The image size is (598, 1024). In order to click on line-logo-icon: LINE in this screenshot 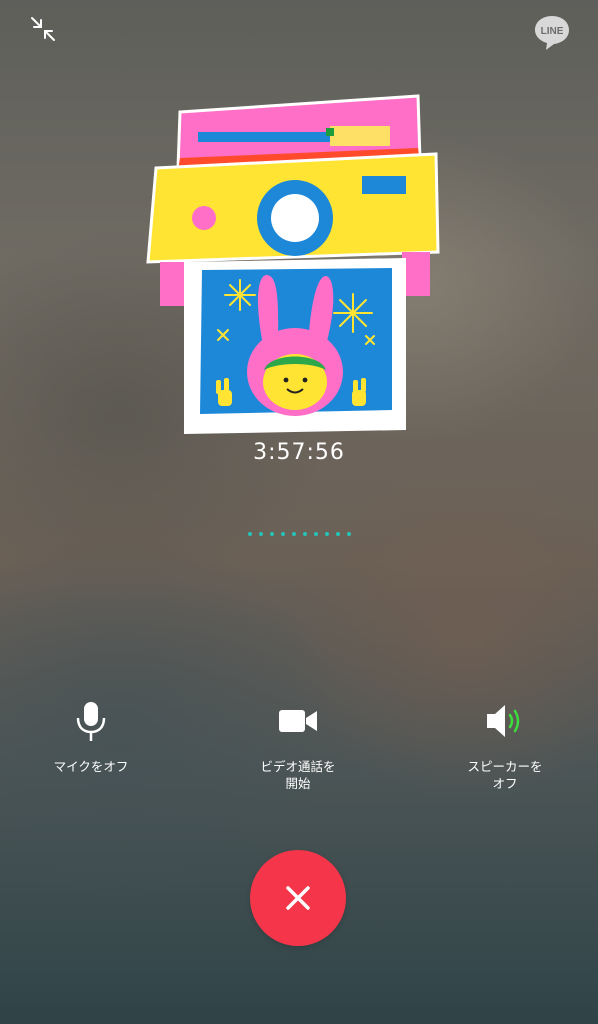, I will do `click(552, 32)`.